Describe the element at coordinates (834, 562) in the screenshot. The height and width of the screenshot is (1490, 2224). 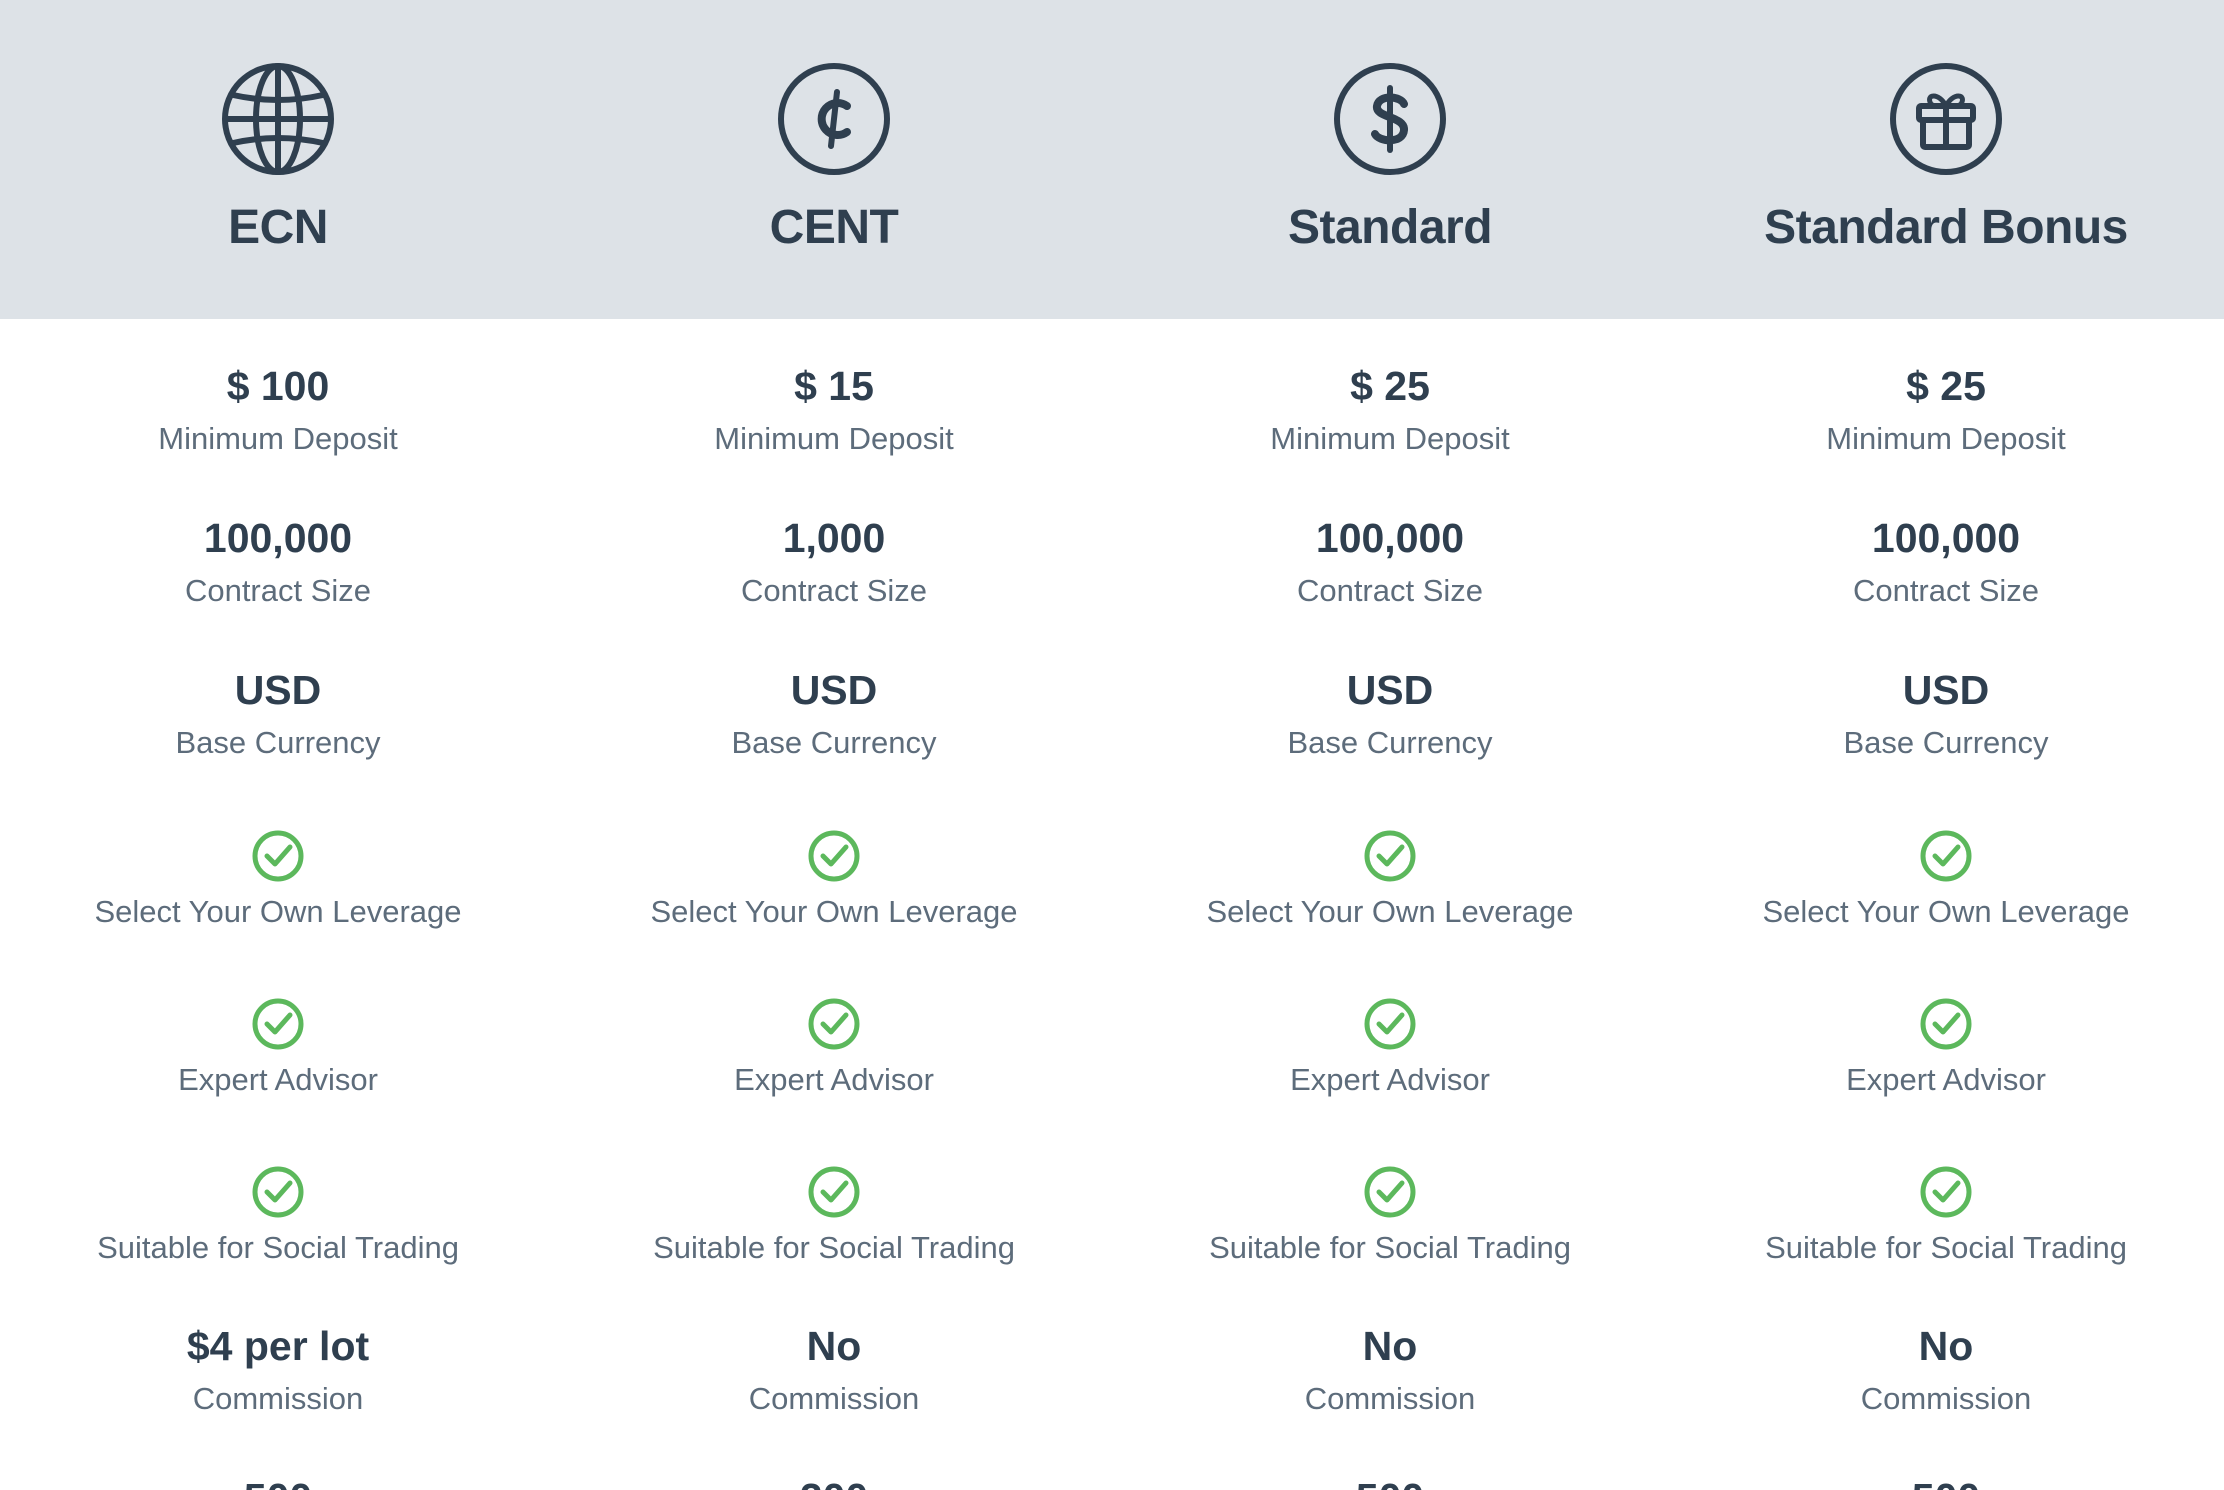
I see `contract-size-cell: 1,000 Contract Size` at that location.